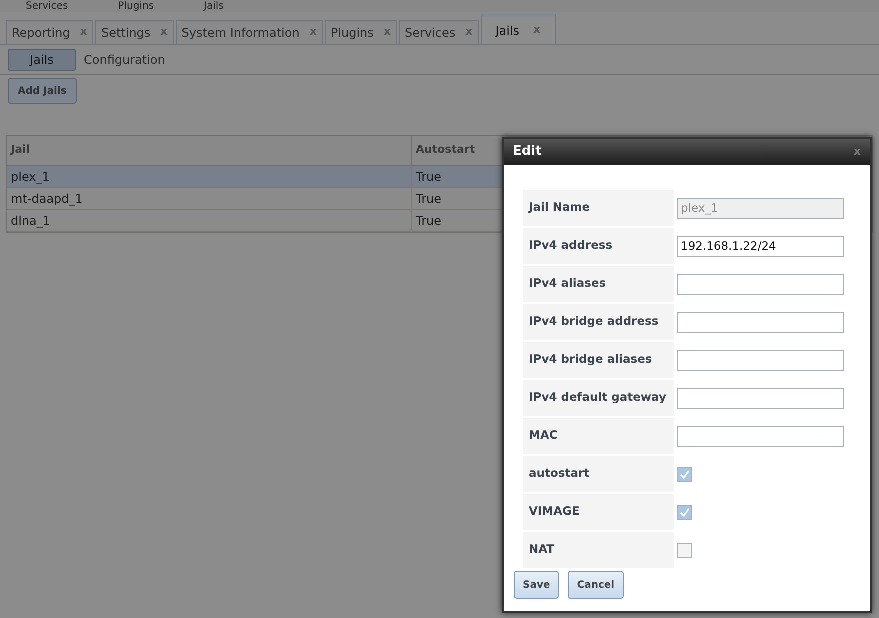 The image size is (879, 618). What do you see at coordinates (31, 221) in the screenshot?
I see `table-cell-text: dlna_1` at bounding box center [31, 221].